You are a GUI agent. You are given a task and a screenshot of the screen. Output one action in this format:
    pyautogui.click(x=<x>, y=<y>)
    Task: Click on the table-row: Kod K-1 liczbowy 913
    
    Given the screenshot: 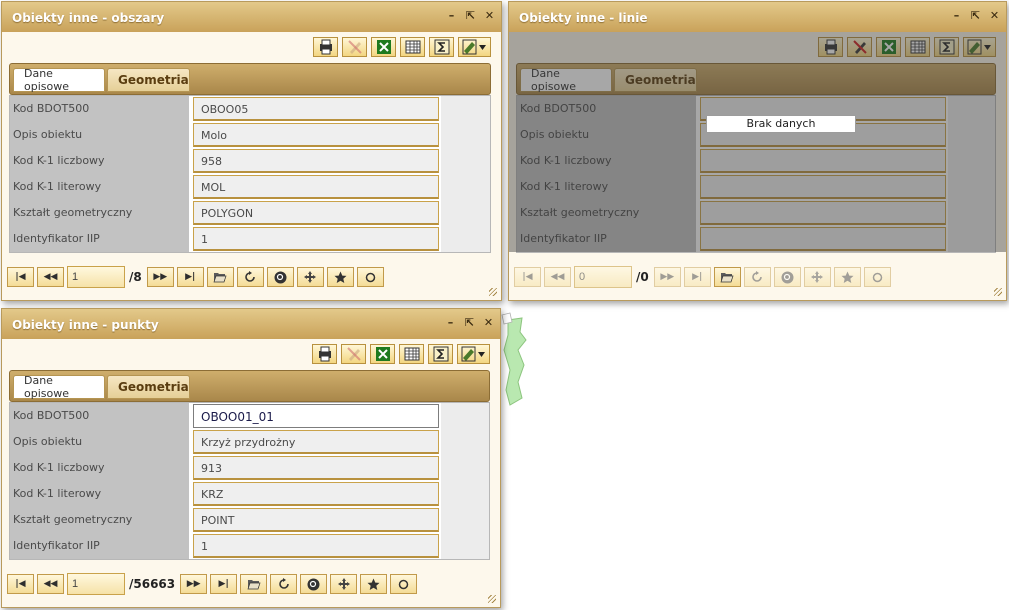 What is the action you would take?
    pyautogui.click(x=249, y=468)
    